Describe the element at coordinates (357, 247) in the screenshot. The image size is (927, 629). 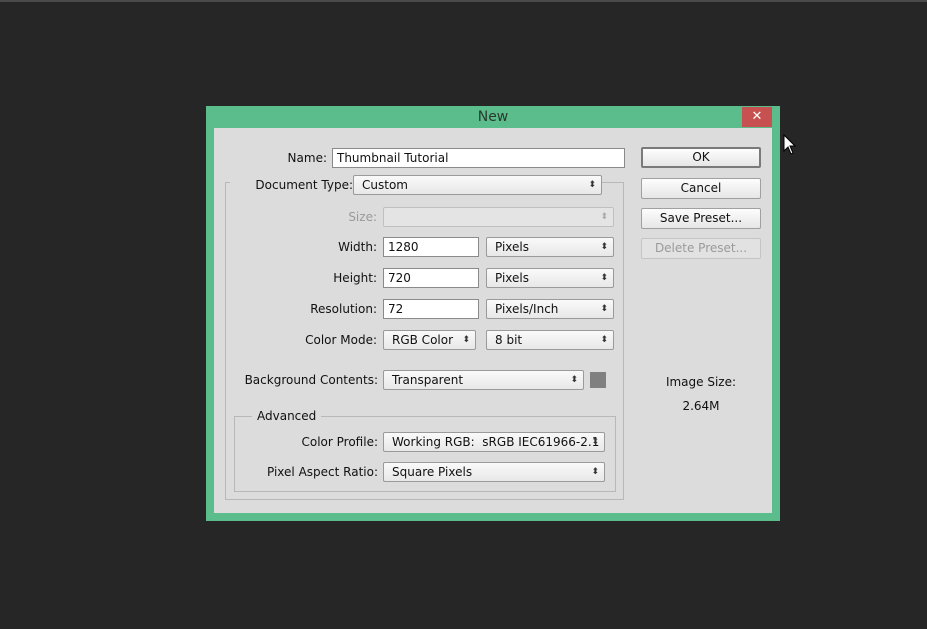
I see `width-label: Width:` at that location.